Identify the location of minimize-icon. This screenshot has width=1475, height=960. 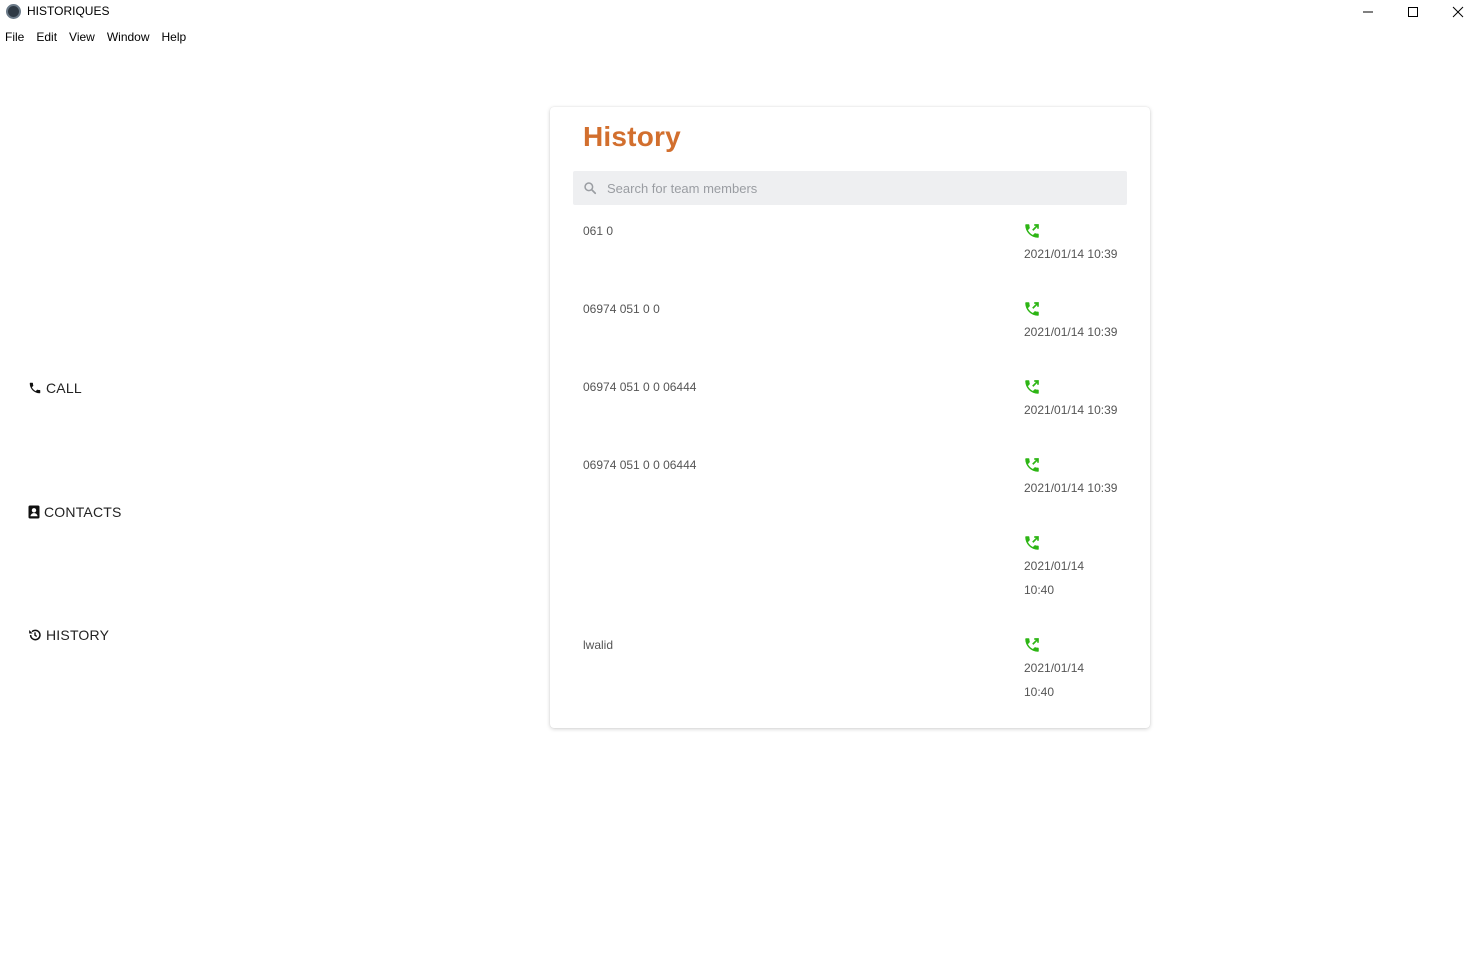
(1368, 12).